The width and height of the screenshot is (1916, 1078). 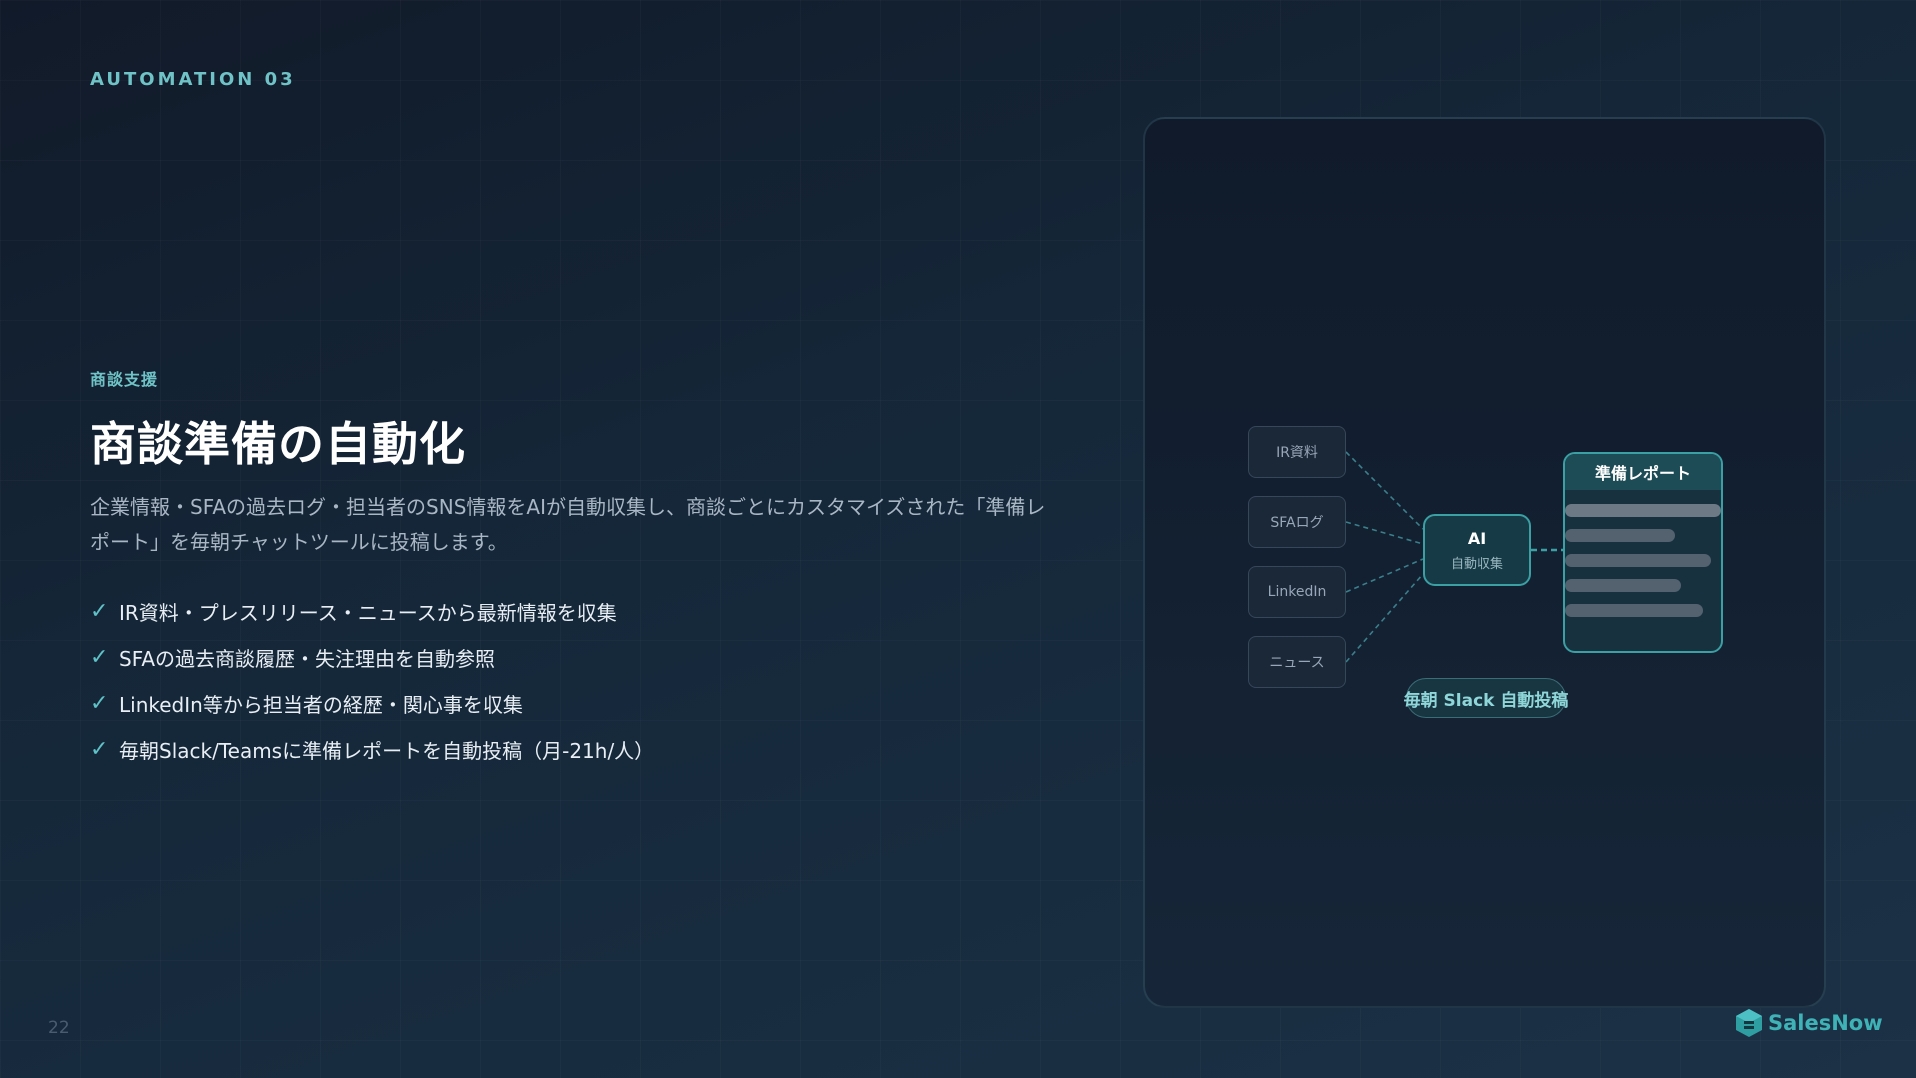 I want to click on report-title: 準備レポート, so click(x=1643, y=472).